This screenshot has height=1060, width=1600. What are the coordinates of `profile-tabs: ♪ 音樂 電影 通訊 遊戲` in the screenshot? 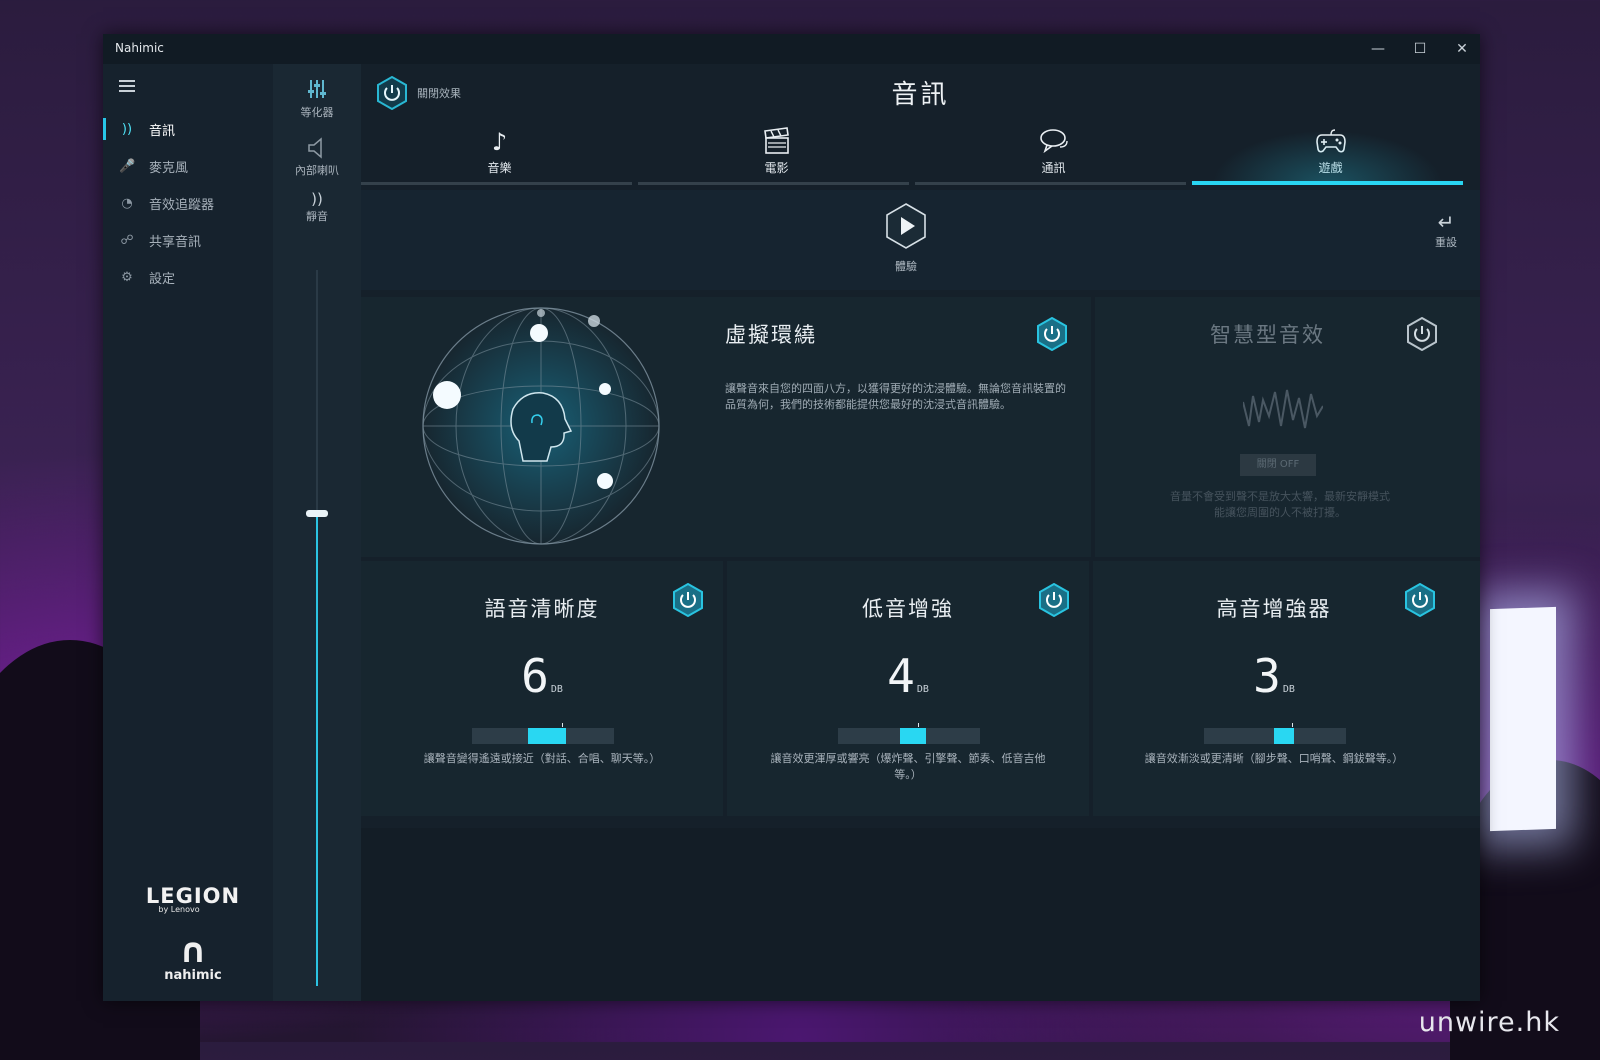 It's located at (920, 153).